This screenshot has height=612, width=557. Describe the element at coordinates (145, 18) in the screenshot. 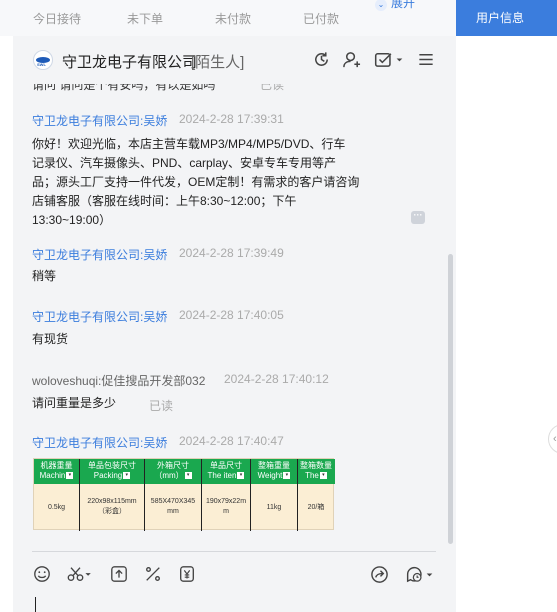

I see `tab-not-ordered: 未下单` at that location.